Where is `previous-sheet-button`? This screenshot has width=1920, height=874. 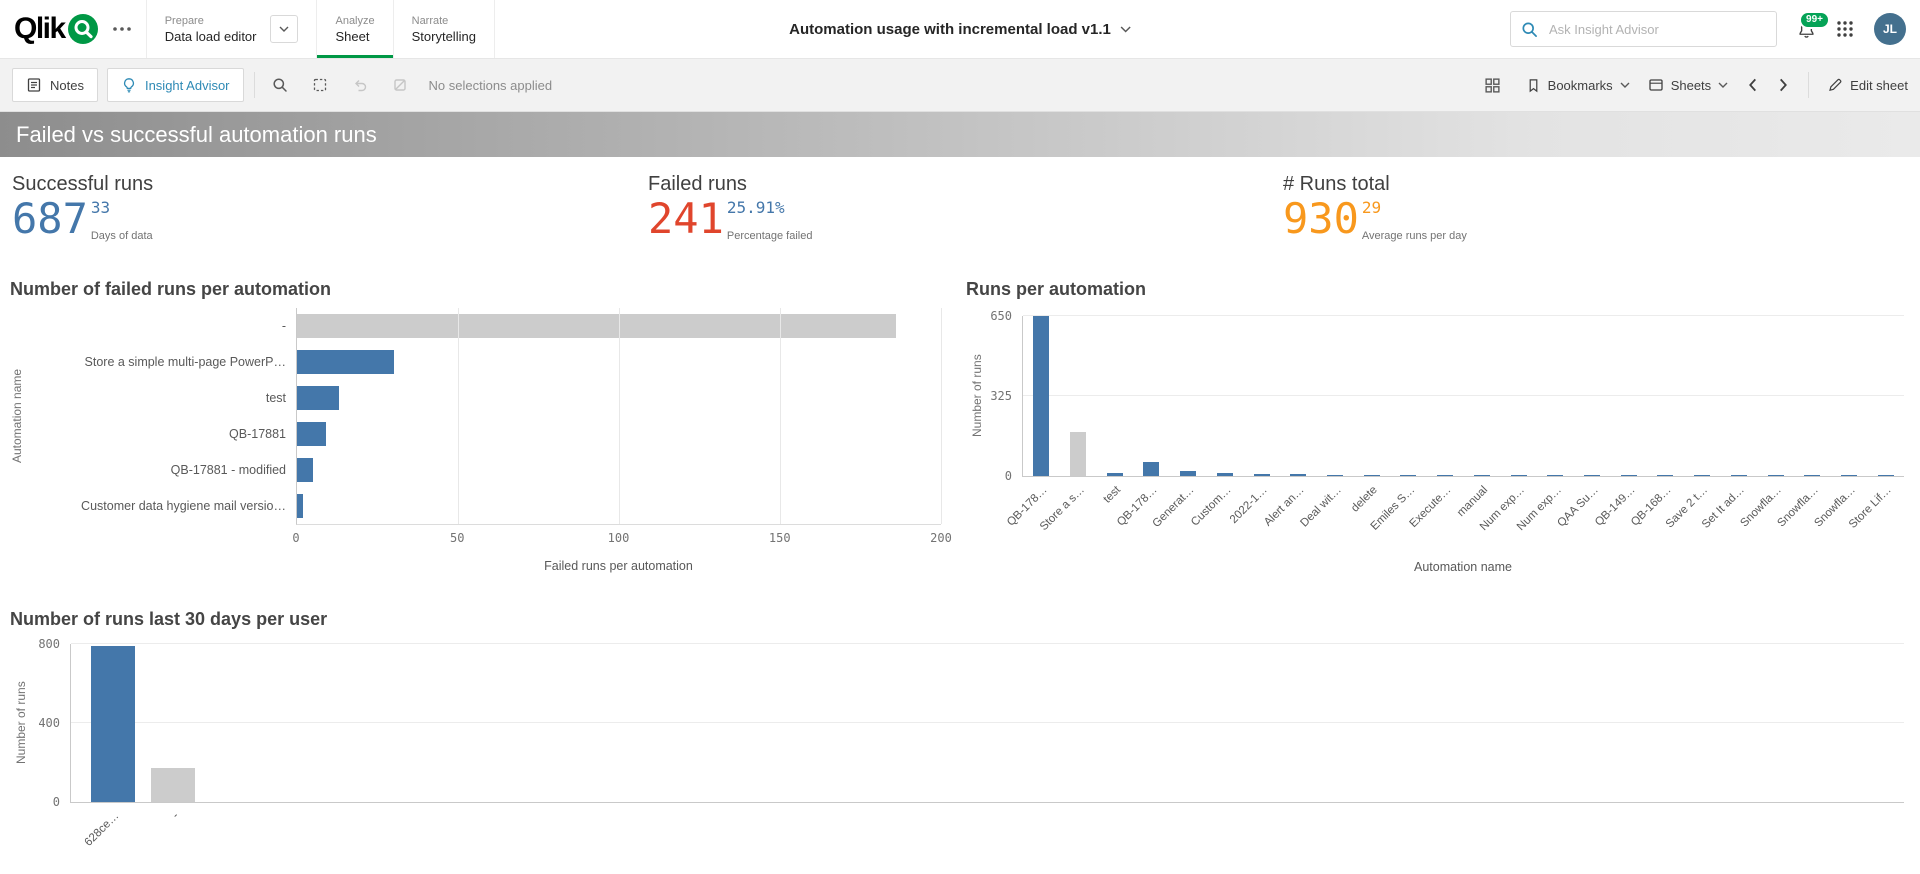 previous-sheet-button is located at coordinates (1752, 85).